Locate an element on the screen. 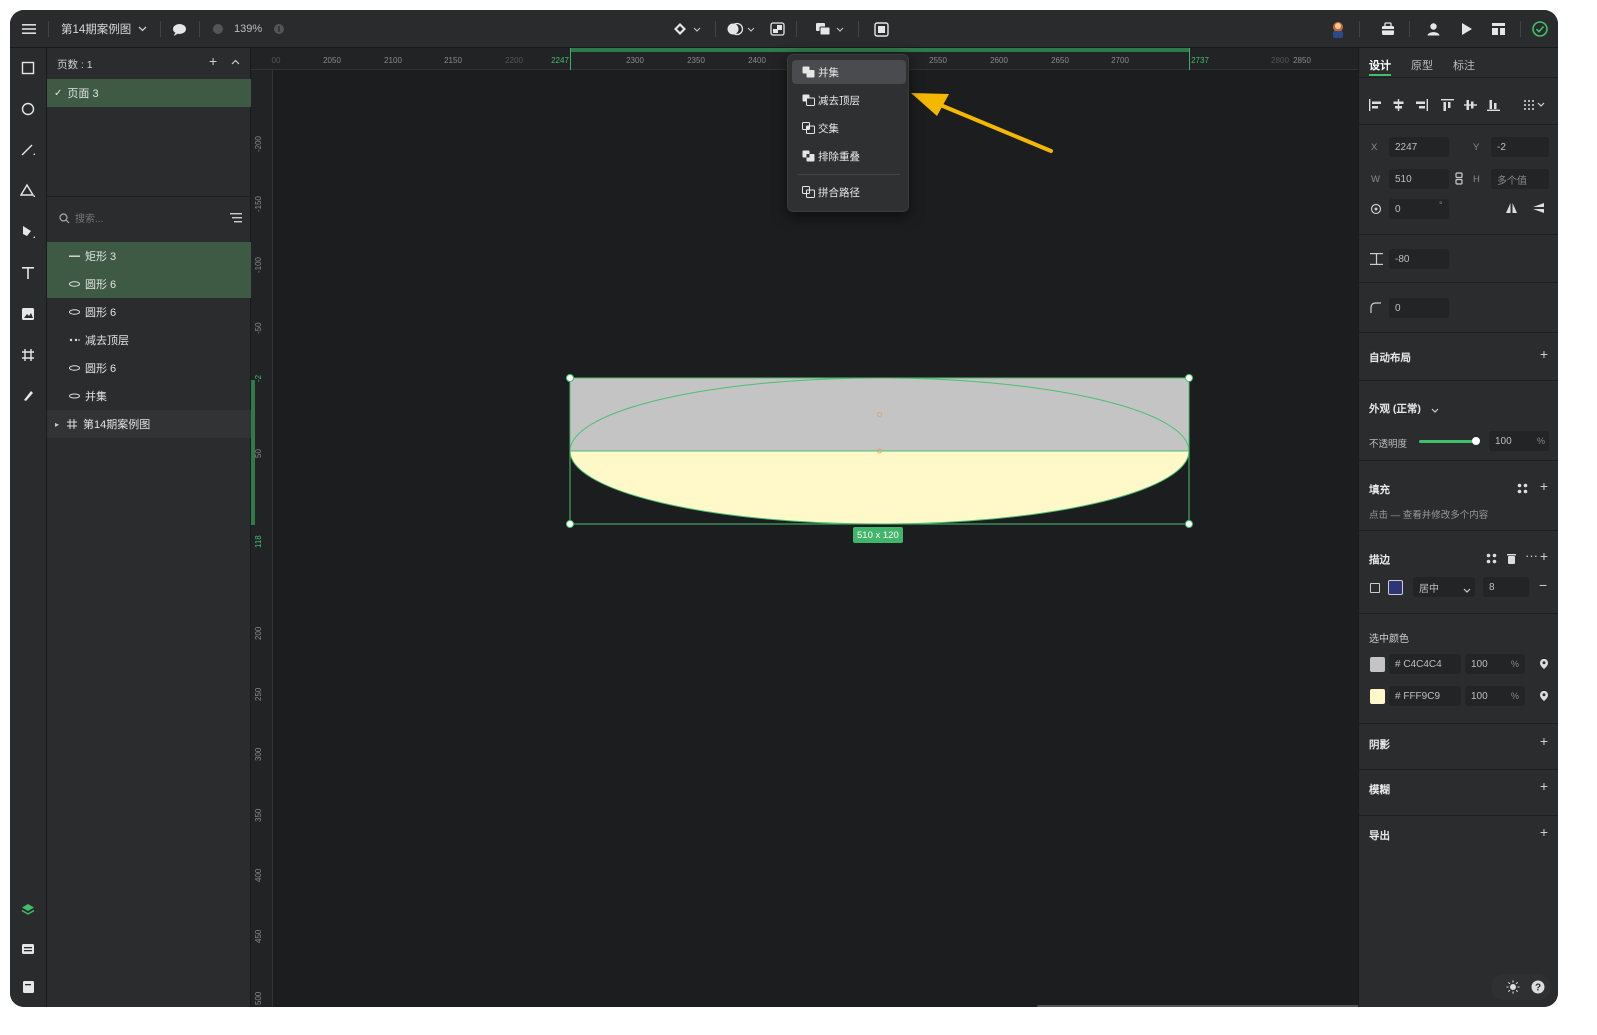 This screenshot has height=1035, width=1597. color-hex-input: # FFF9C9 is located at coordinates (1425, 696).